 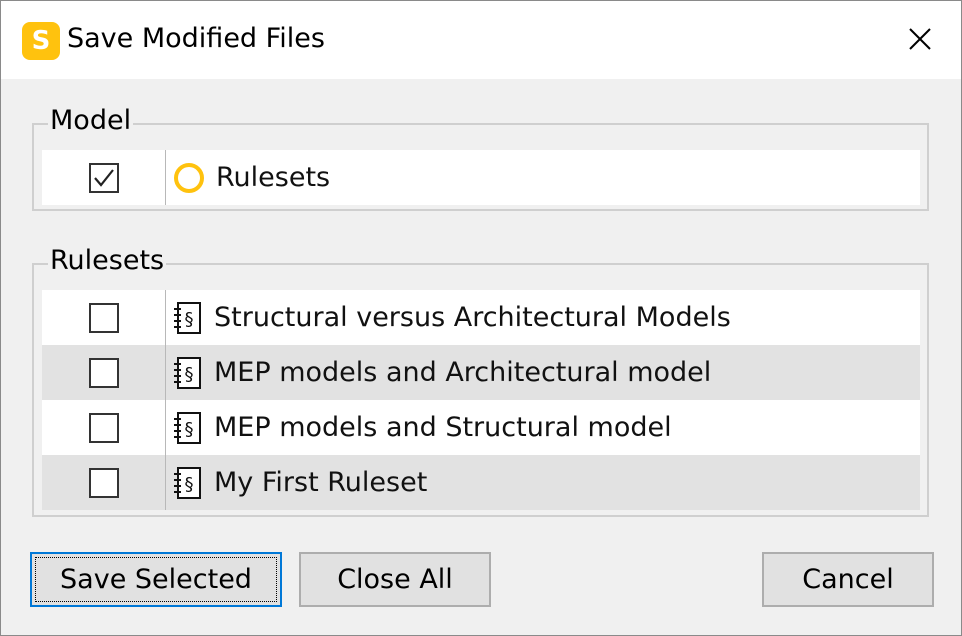 I want to click on model-rulesets-checkbox, so click(x=104, y=177).